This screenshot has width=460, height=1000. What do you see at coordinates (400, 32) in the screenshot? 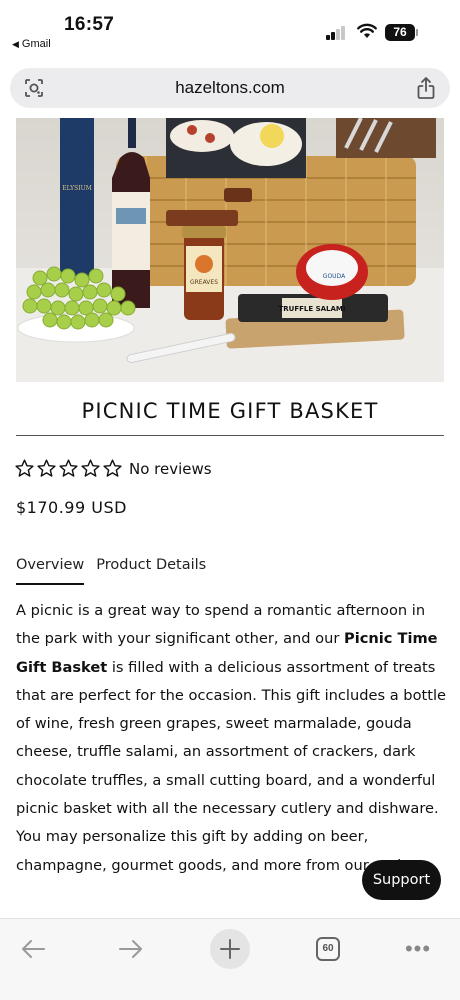
I see `battery-icon: 76` at bounding box center [400, 32].